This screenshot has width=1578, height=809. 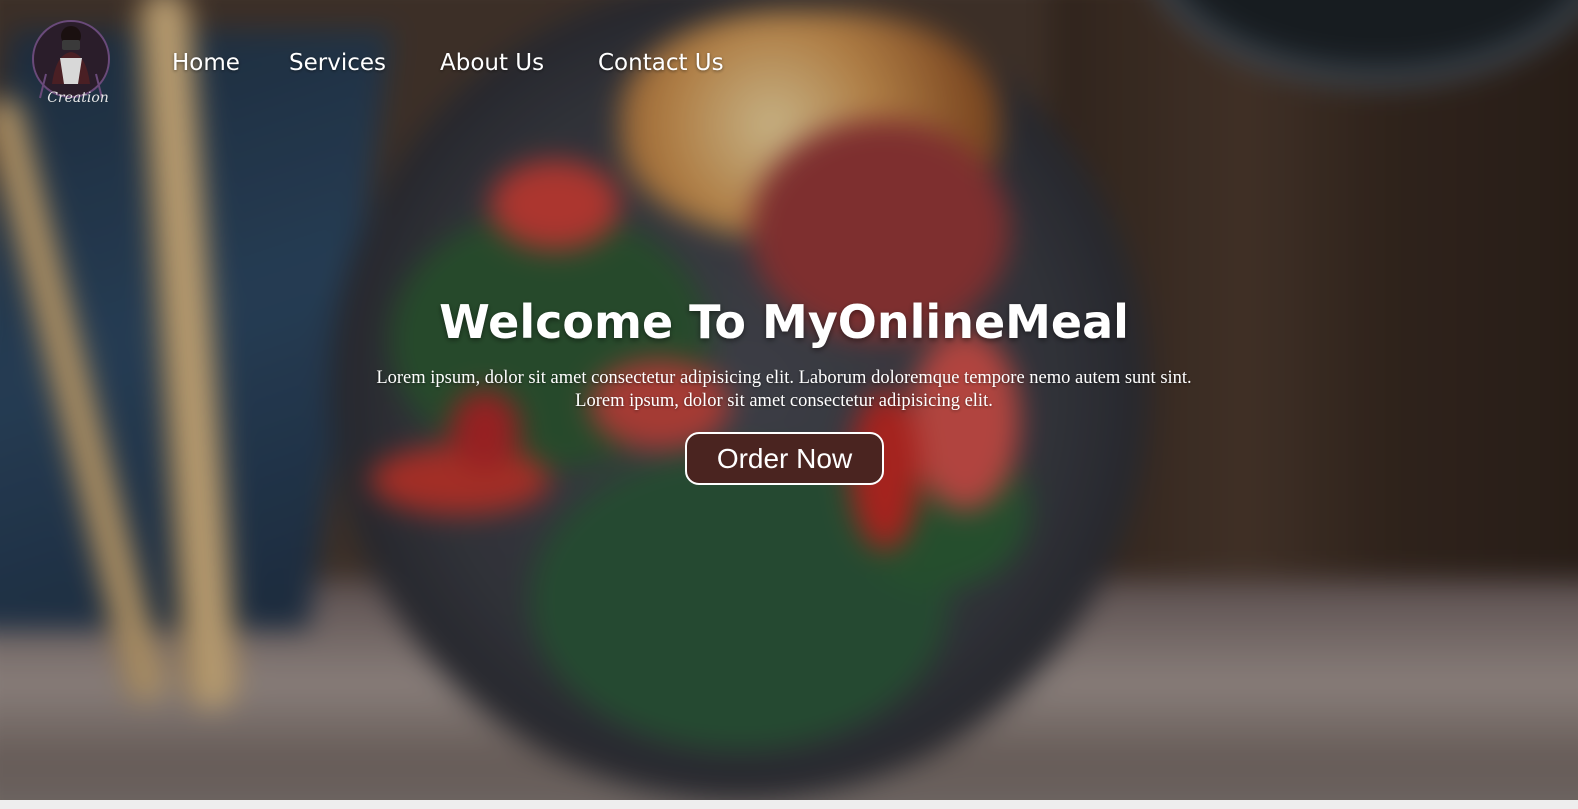 I want to click on nav-contact-us-link: Contact Us, so click(x=661, y=63).